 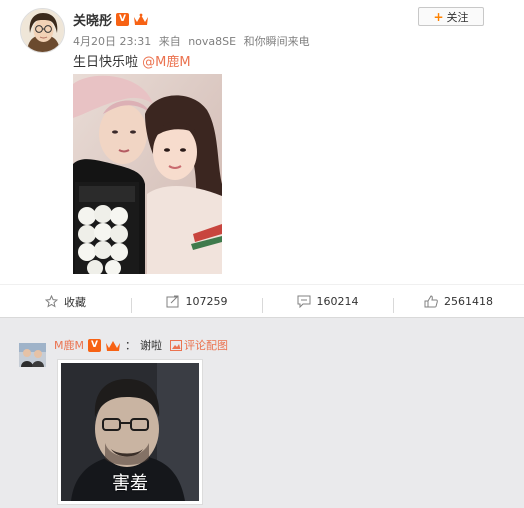 I want to click on comment-sticker-image: 害羞, so click(x=130, y=432).